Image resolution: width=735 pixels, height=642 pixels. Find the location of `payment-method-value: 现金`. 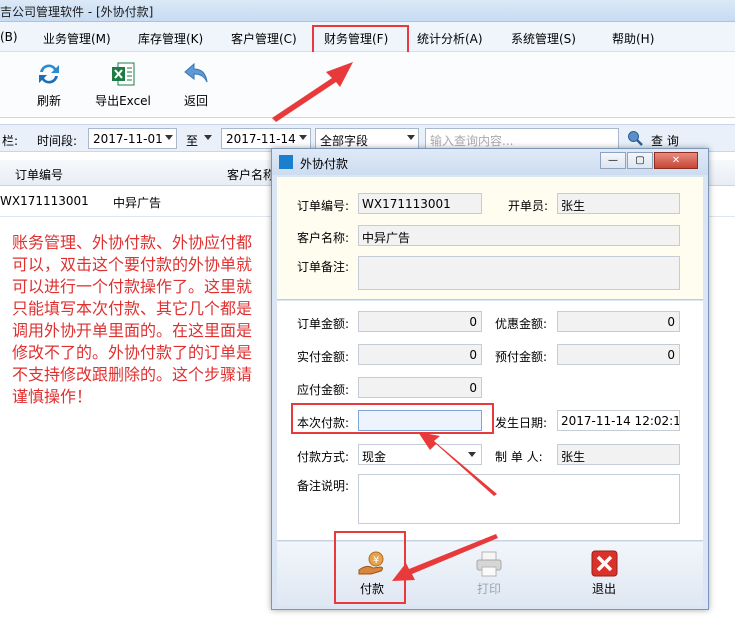

payment-method-value: 现金 is located at coordinates (374, 457).